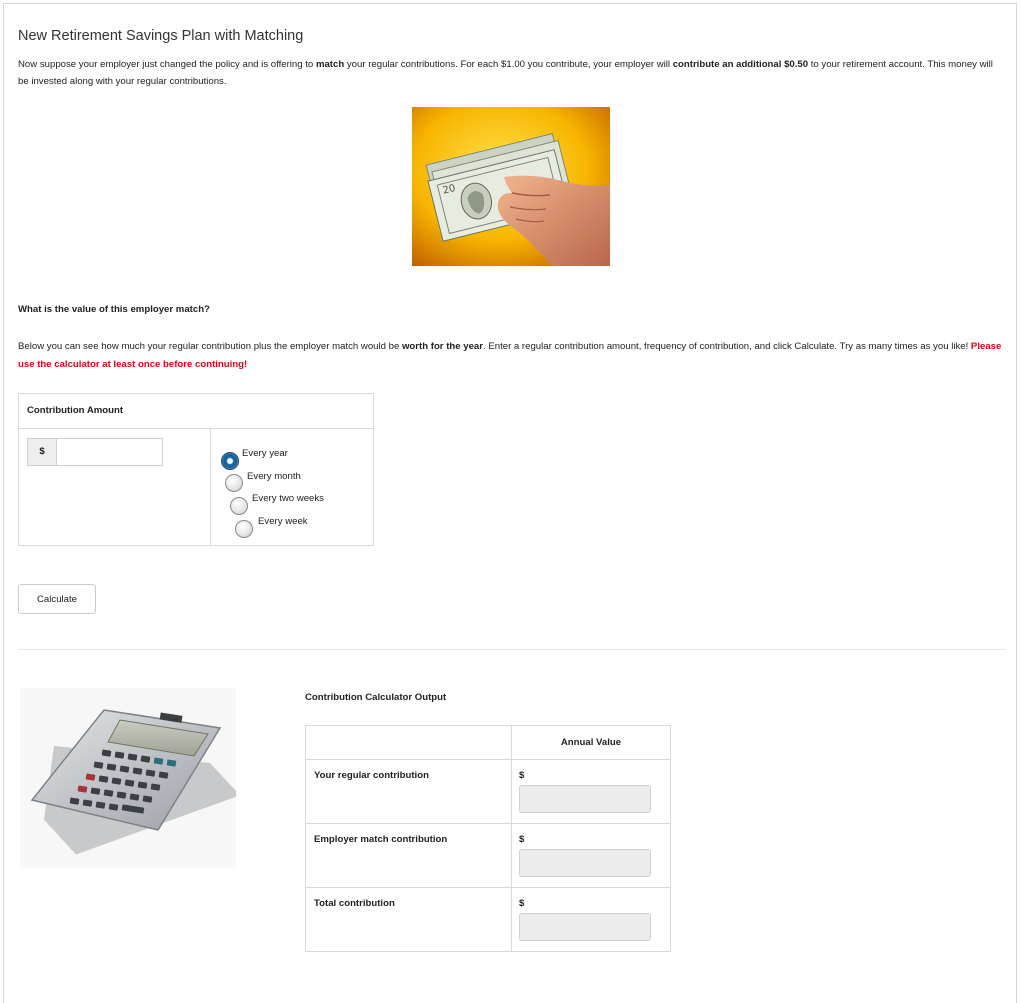 This screenshot has width=1020, height=1003. What do you see at coordinates (408, 919) in the screenshot?
I see `row-label: Total contribution` at bounding box center [408, 919].